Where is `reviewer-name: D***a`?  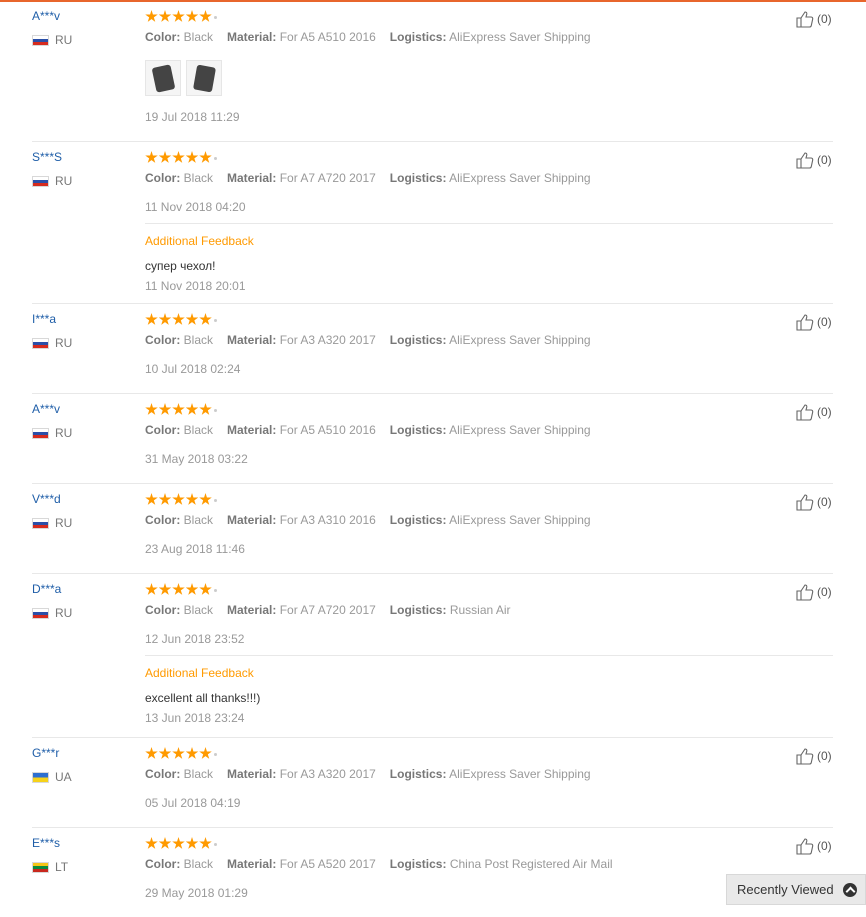 reviewer-name: D***a is located at coordinates (46, 589).